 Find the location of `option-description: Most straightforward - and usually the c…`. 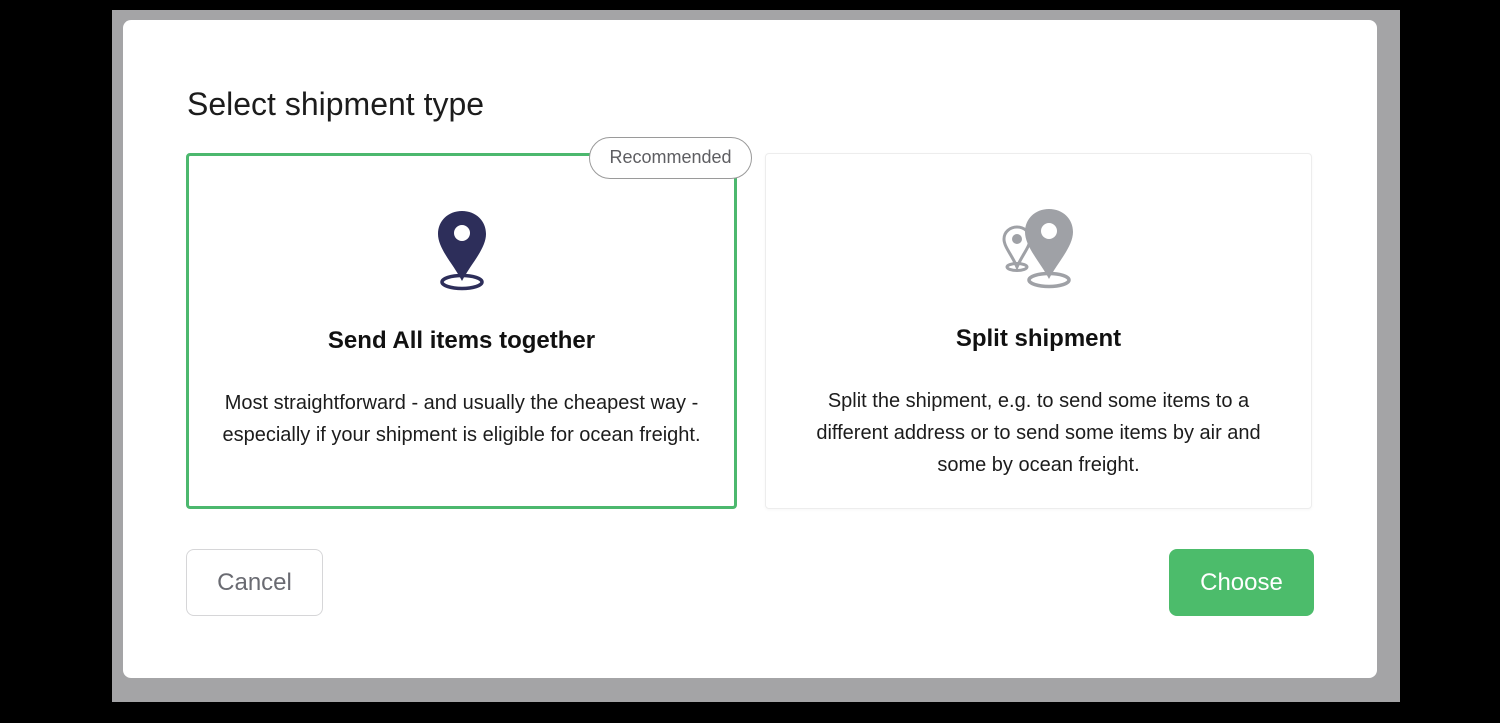

option-description: Most straightforward - and usually the c… is located at coordinates (461, 419).